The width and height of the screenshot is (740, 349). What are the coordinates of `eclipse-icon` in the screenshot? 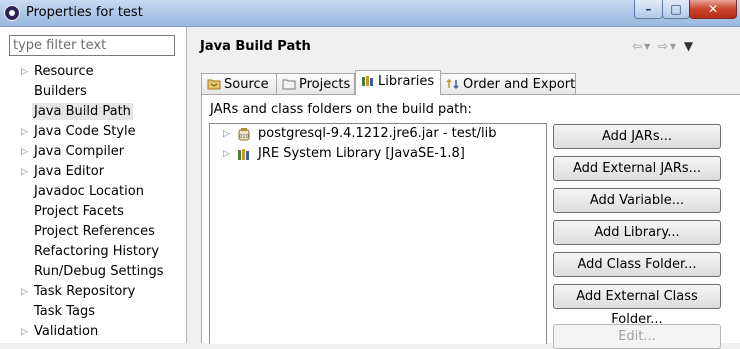 It's located at (12, 13).